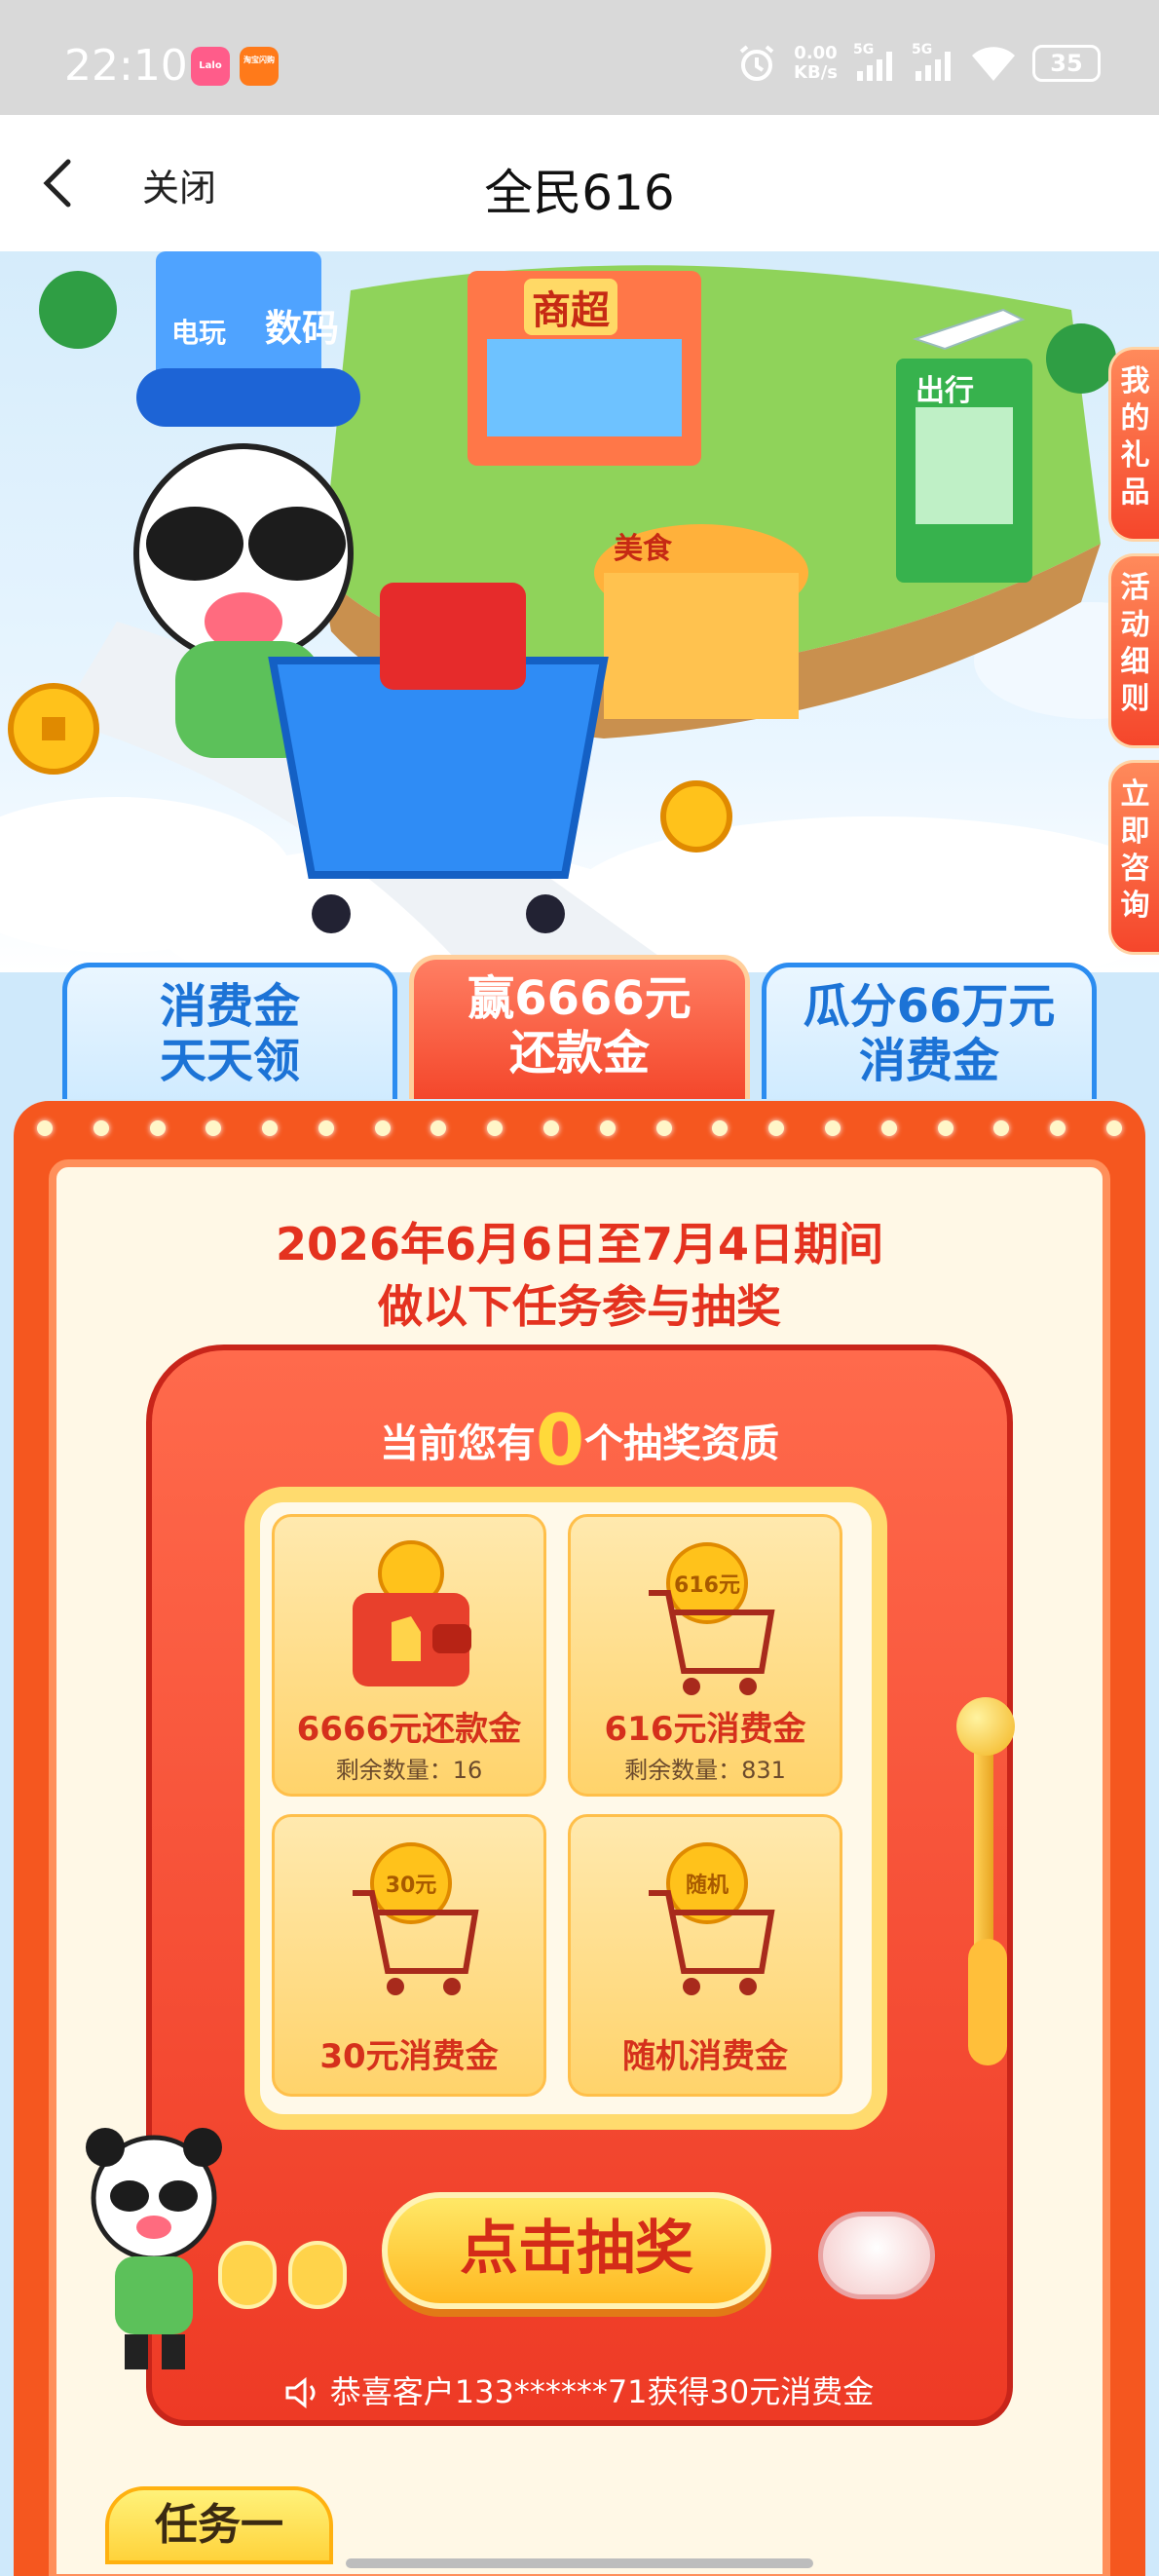 The width and height of the screenshot is (1159, 2576). What do you see at coordinates (1133, 857) in the screenshot?
I see `side-tab-consult: 立即咨询` at bounding box center [1133, 857].